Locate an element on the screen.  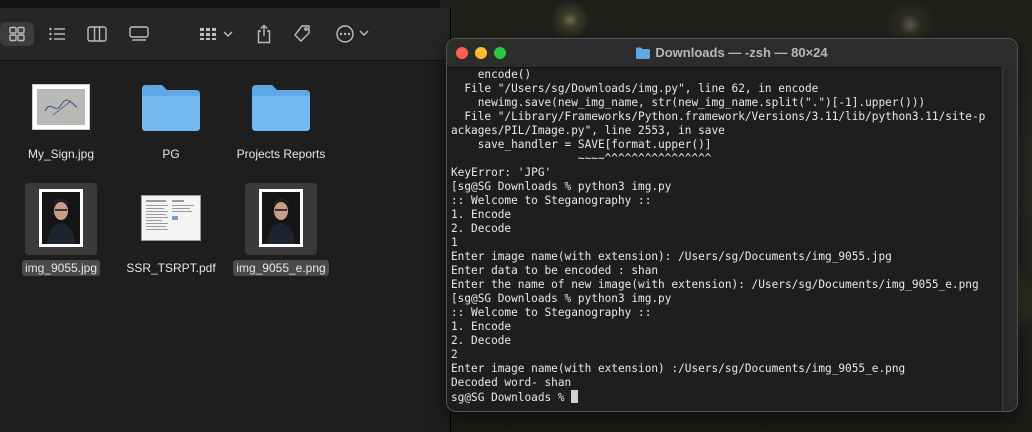
file-item: PG is located at coordinates (171, 121).